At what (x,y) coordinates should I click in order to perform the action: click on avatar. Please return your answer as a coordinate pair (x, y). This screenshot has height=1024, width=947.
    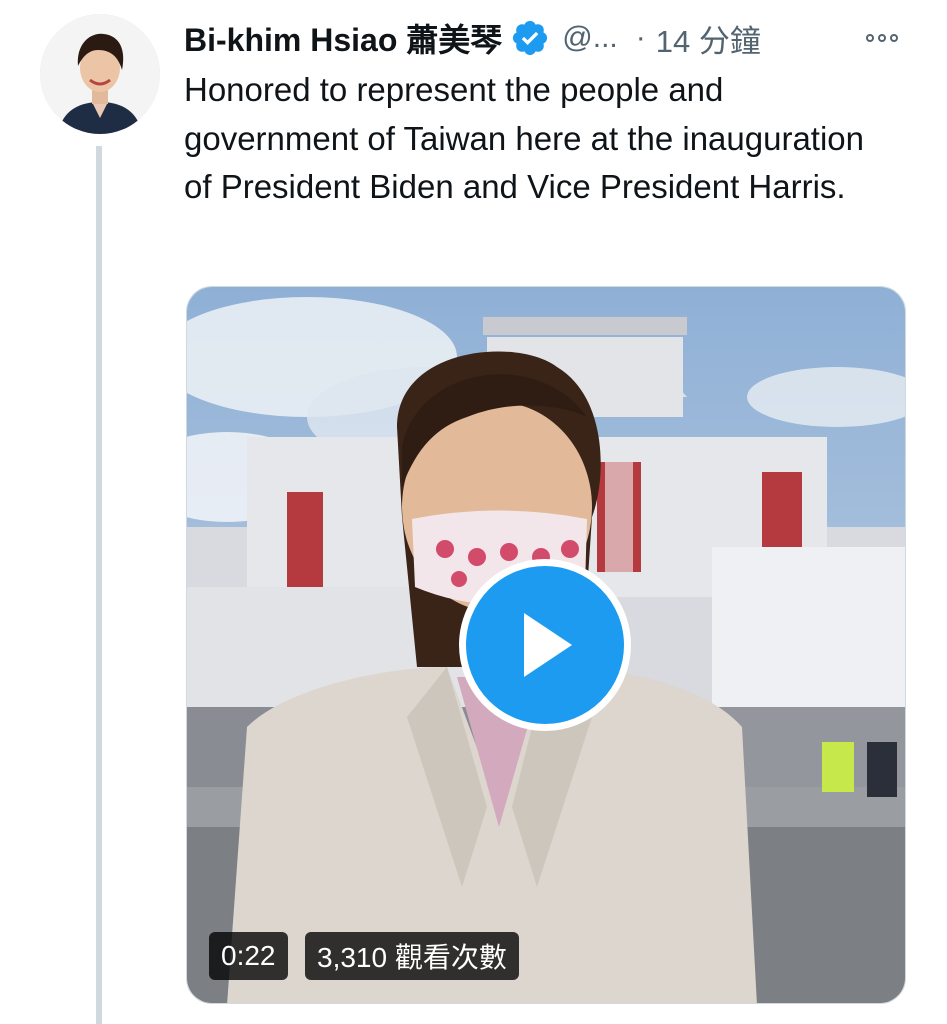
    Looking at the image, I should click on (100, 74).